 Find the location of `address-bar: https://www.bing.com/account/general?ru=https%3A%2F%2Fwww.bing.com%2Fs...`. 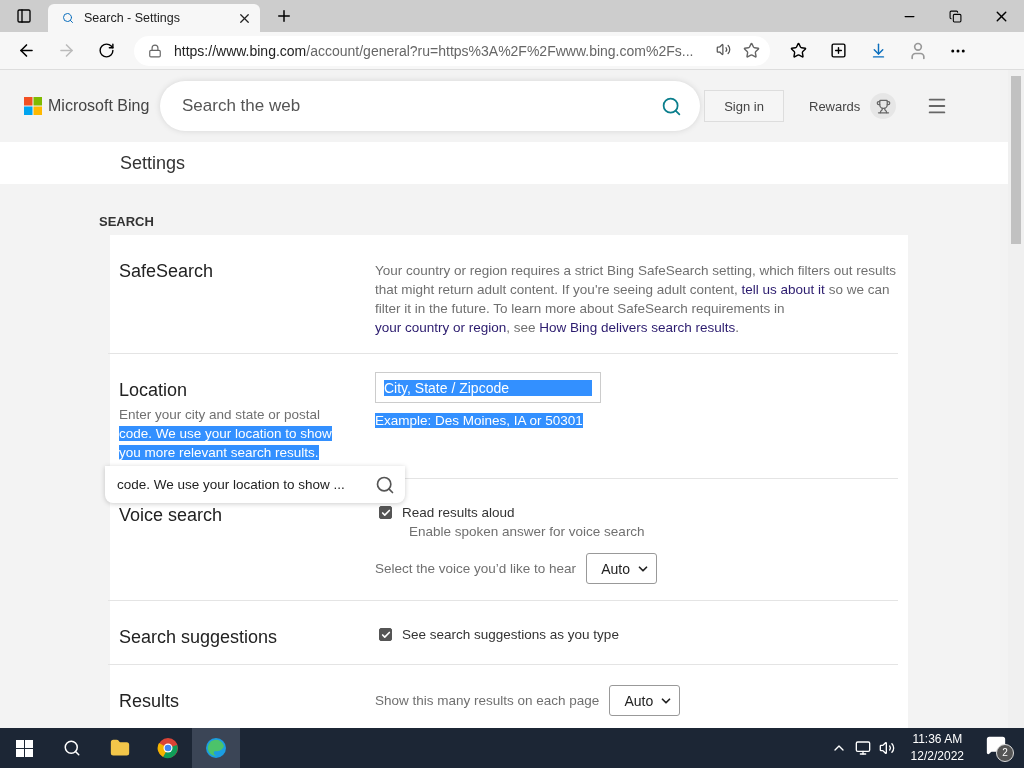

address-bar: https://www.bing.com/account/general?ru=https%3A%2F%2Fwww.bing.com%2Fs... is located at coordinates (452, 50).